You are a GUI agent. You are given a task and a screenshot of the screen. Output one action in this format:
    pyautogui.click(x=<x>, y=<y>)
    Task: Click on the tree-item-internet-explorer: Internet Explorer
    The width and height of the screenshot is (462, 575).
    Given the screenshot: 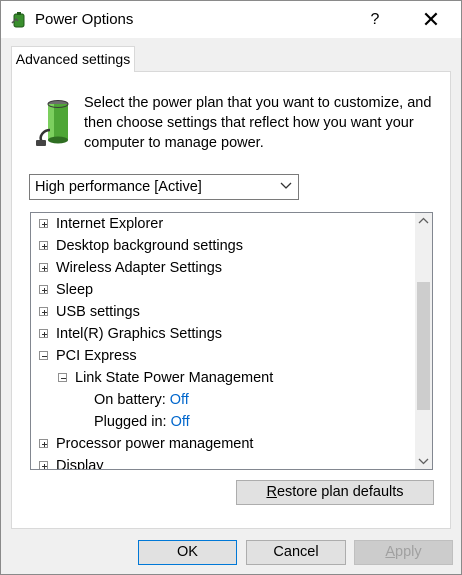 What is the action you would take?
    pyautogui.click(x=223, y=224)
    